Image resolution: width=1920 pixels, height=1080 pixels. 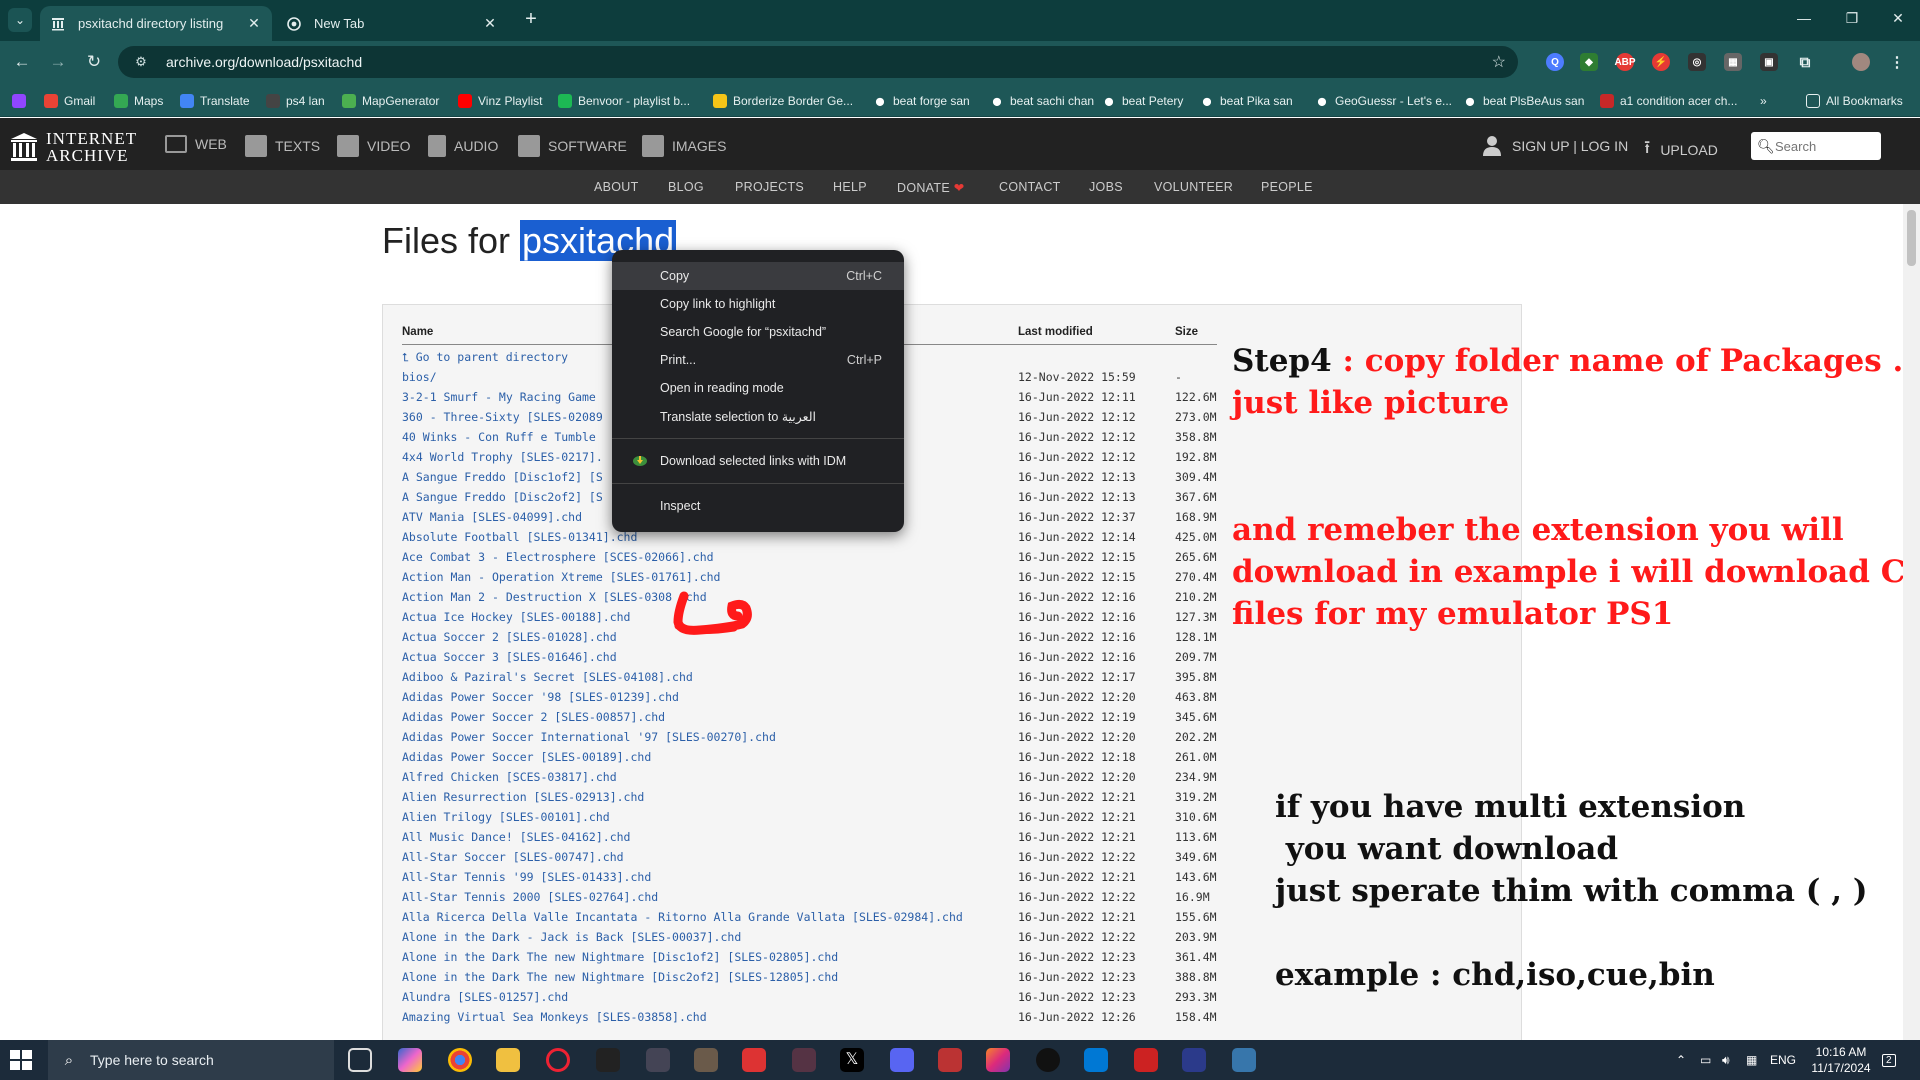 What do you see at coordinates (758, 304) in the screenshot?
I see `context-copy-link-highlight: Copy link to highlight` at bounding box center [758, 304].